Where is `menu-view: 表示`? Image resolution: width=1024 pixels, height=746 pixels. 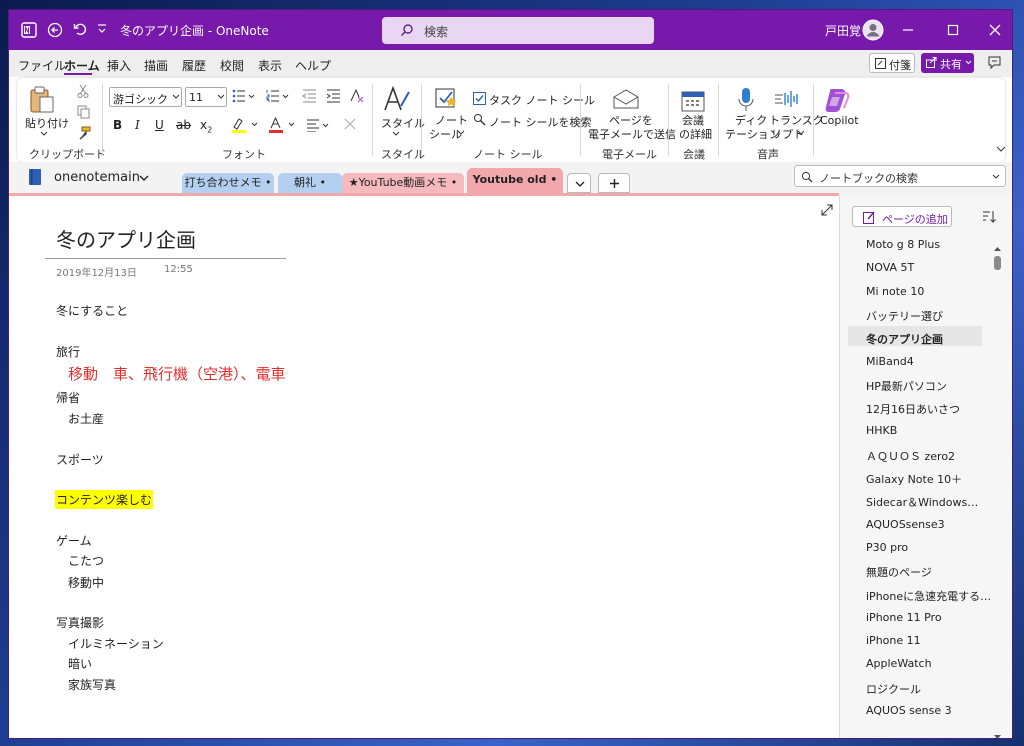
menu-view: 表示 is located at coordinates (270, 65).